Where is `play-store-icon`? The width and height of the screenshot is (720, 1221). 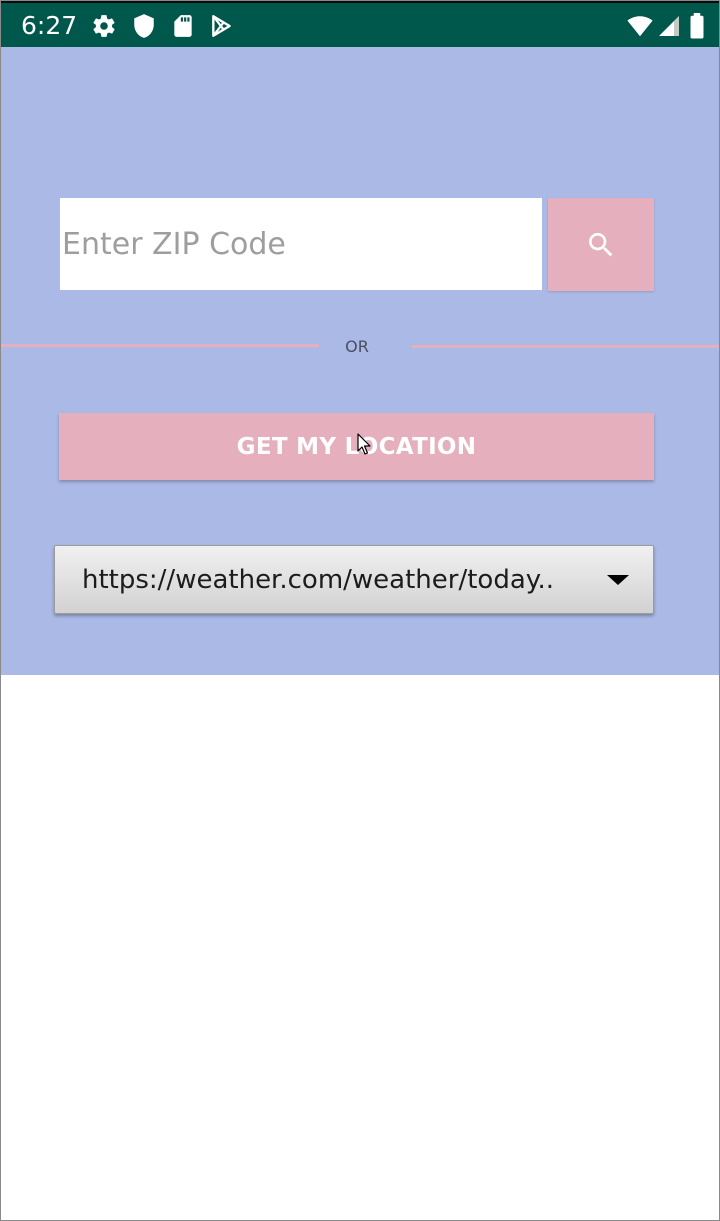 play-store-icon is located at coordinates (222, 26).